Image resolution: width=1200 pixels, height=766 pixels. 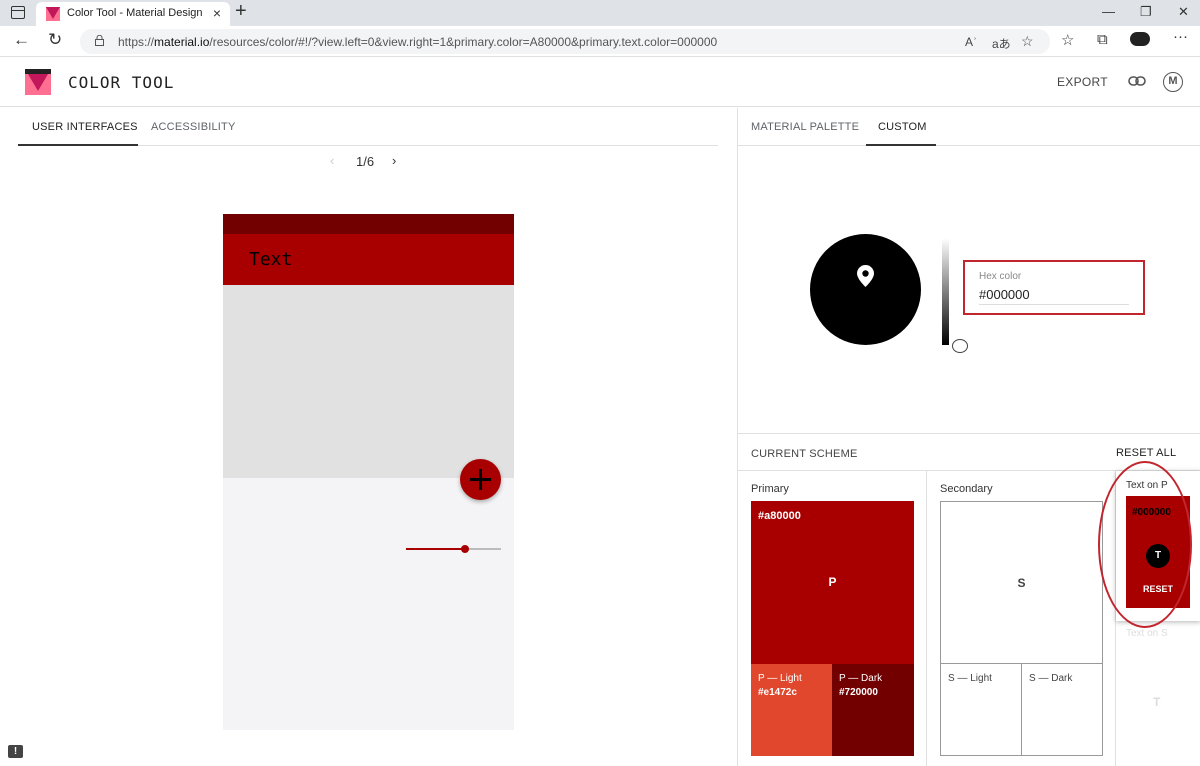 I want to click on minimize-icon: —, so click(x=1108, y=11).